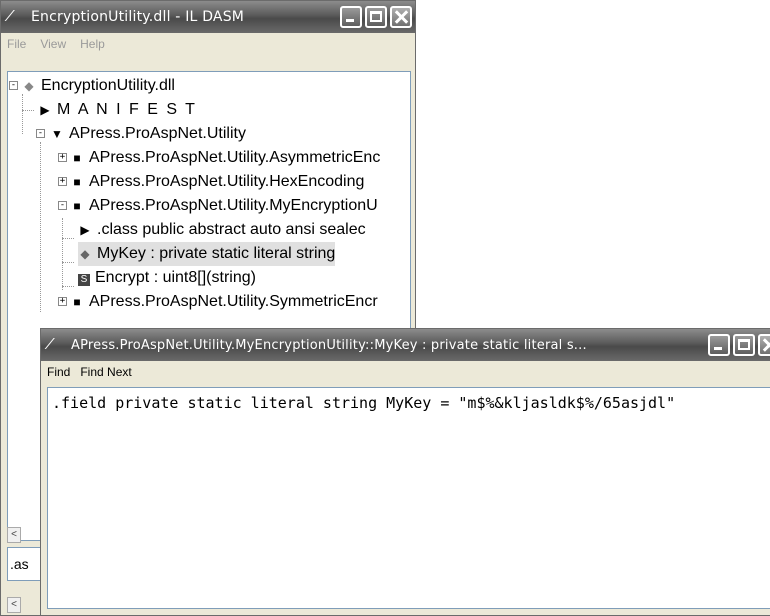 The height and width of the screenshot is (616, 770). What do you see at coordinates (127, 109) in the screenshot?
I see `manifest-label: M A N I F E S T` at bounding box center [127, 109].